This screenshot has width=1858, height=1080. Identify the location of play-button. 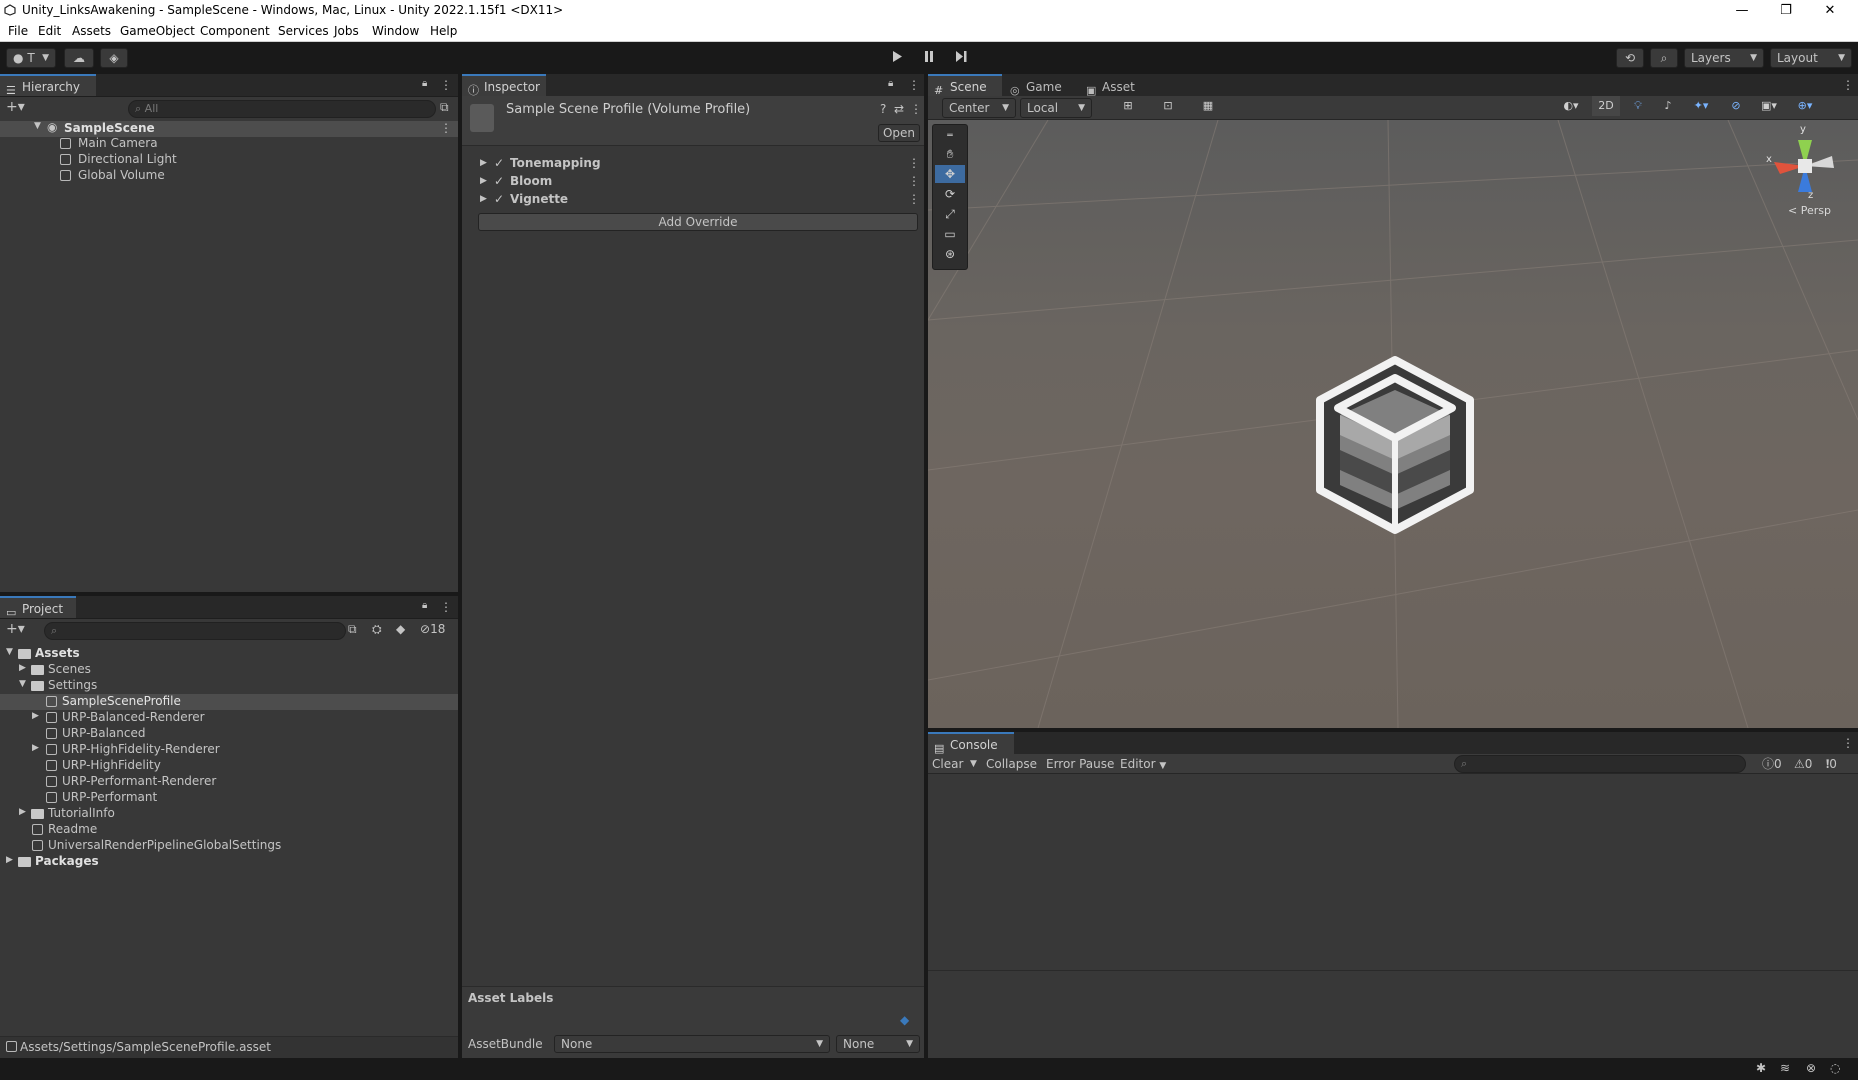
(897, 58).